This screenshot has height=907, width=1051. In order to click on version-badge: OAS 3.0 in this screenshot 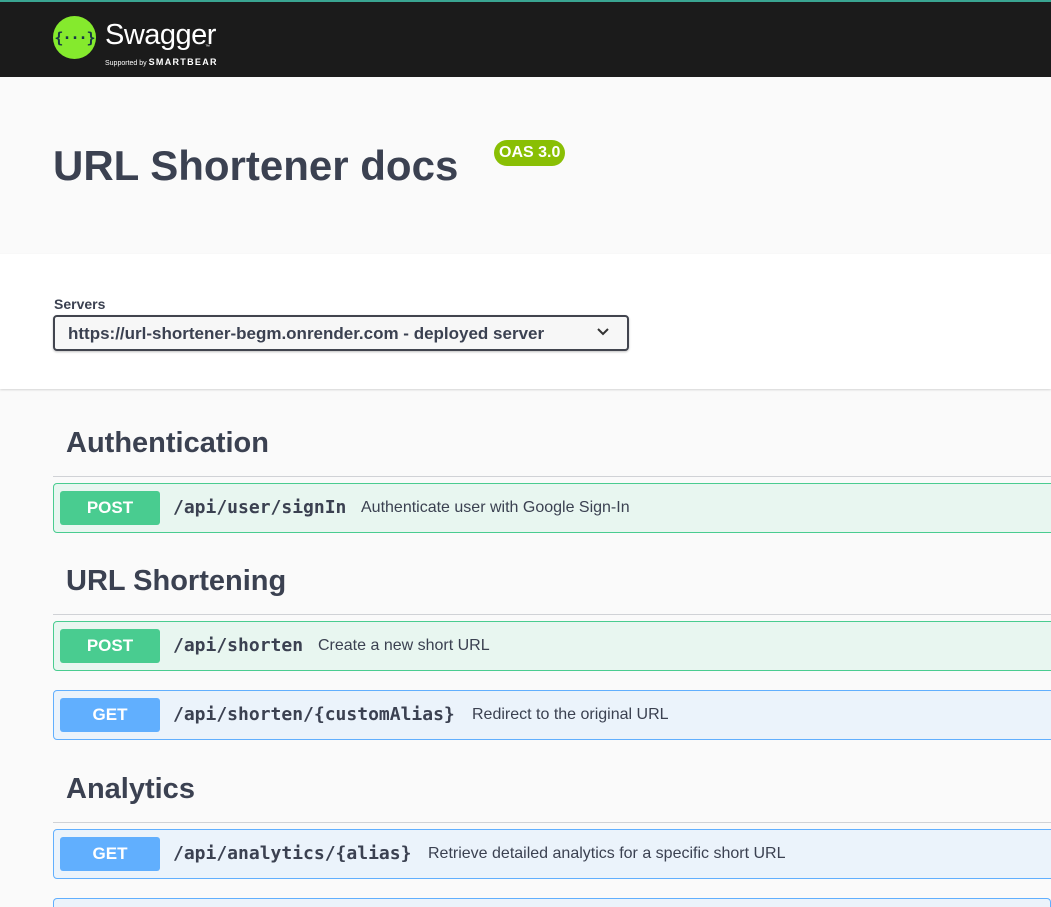, I will do `click(530, 153)`.